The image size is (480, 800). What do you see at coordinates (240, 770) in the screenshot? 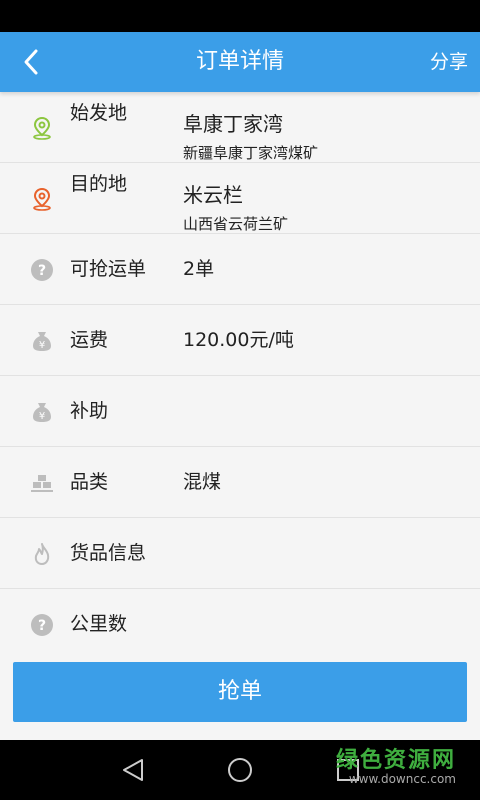
I see `nav-home-icon` at bounding box center [240, 770].